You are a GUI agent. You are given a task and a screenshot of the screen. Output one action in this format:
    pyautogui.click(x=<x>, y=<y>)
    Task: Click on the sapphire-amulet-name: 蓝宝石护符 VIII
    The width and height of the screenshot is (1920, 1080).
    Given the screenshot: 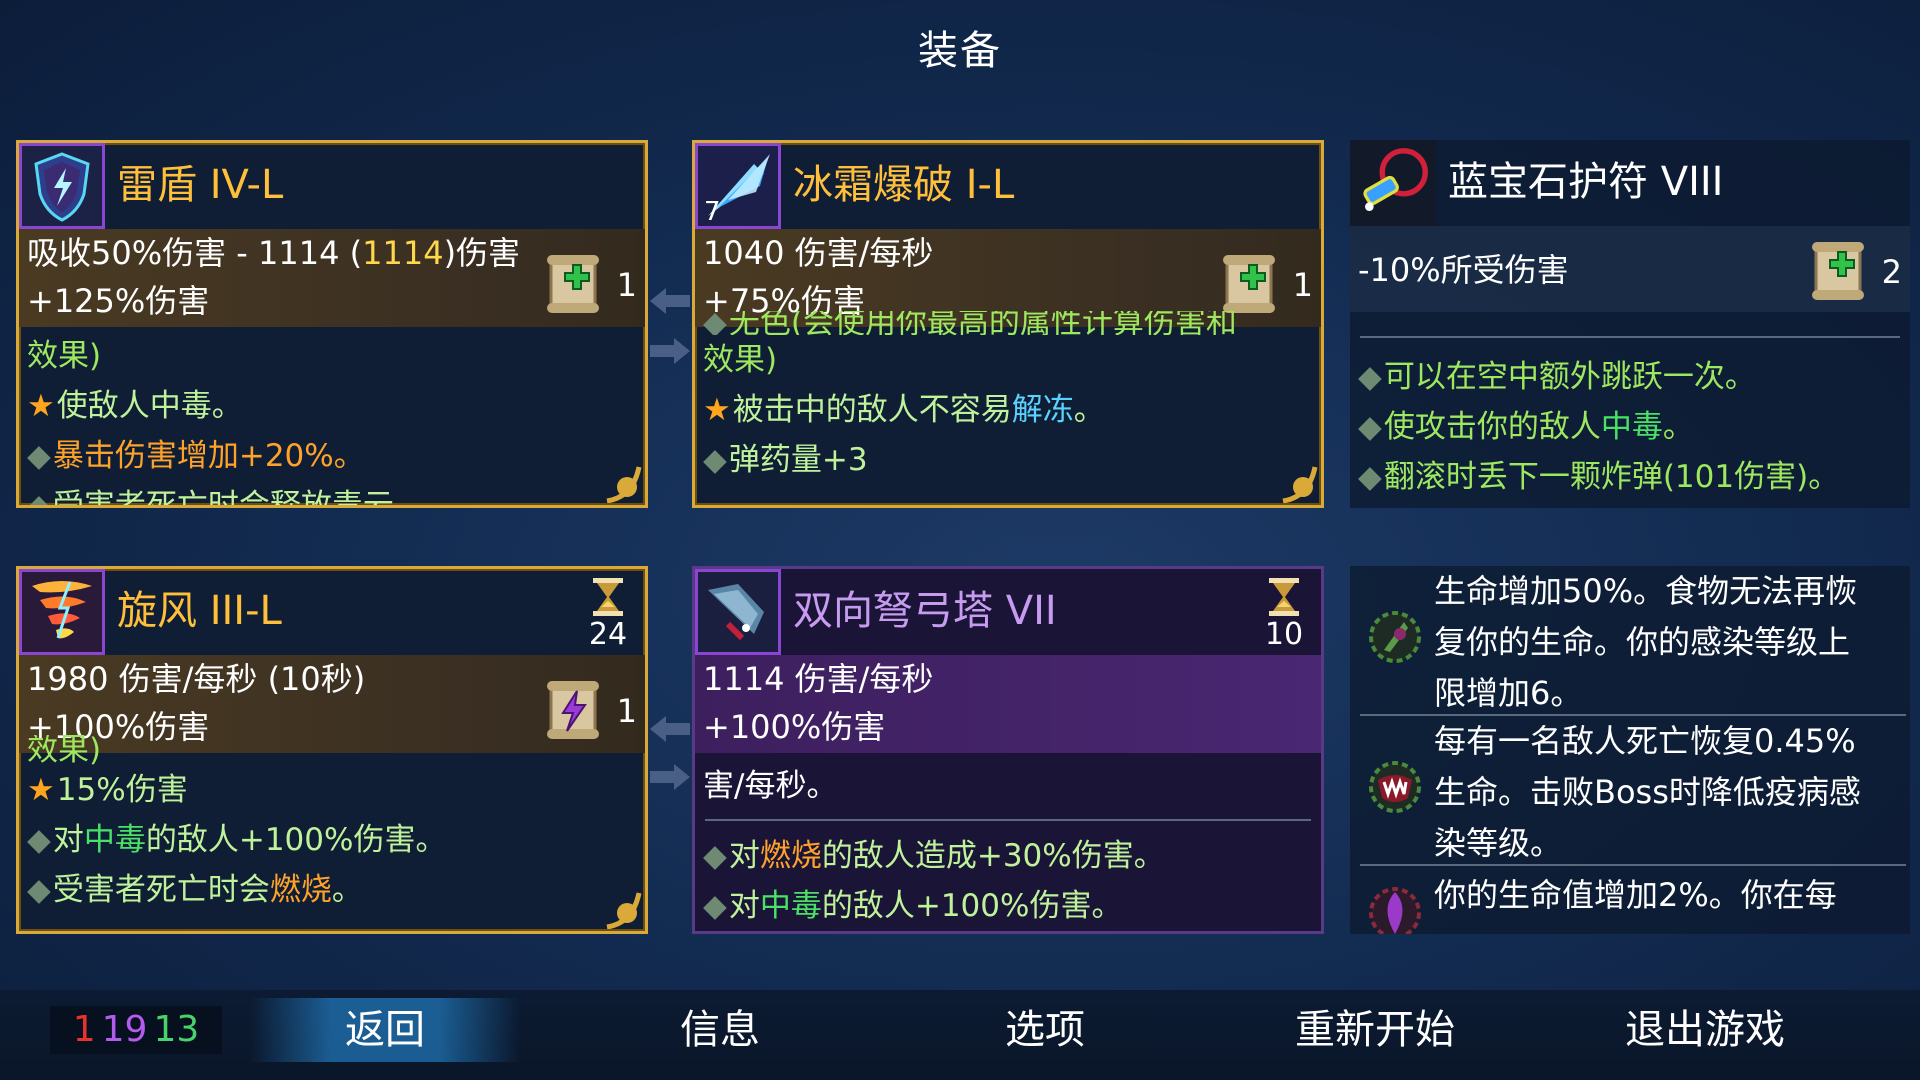 What is the action you would take?
    pyautogui.click(x=1586, y=182)
    